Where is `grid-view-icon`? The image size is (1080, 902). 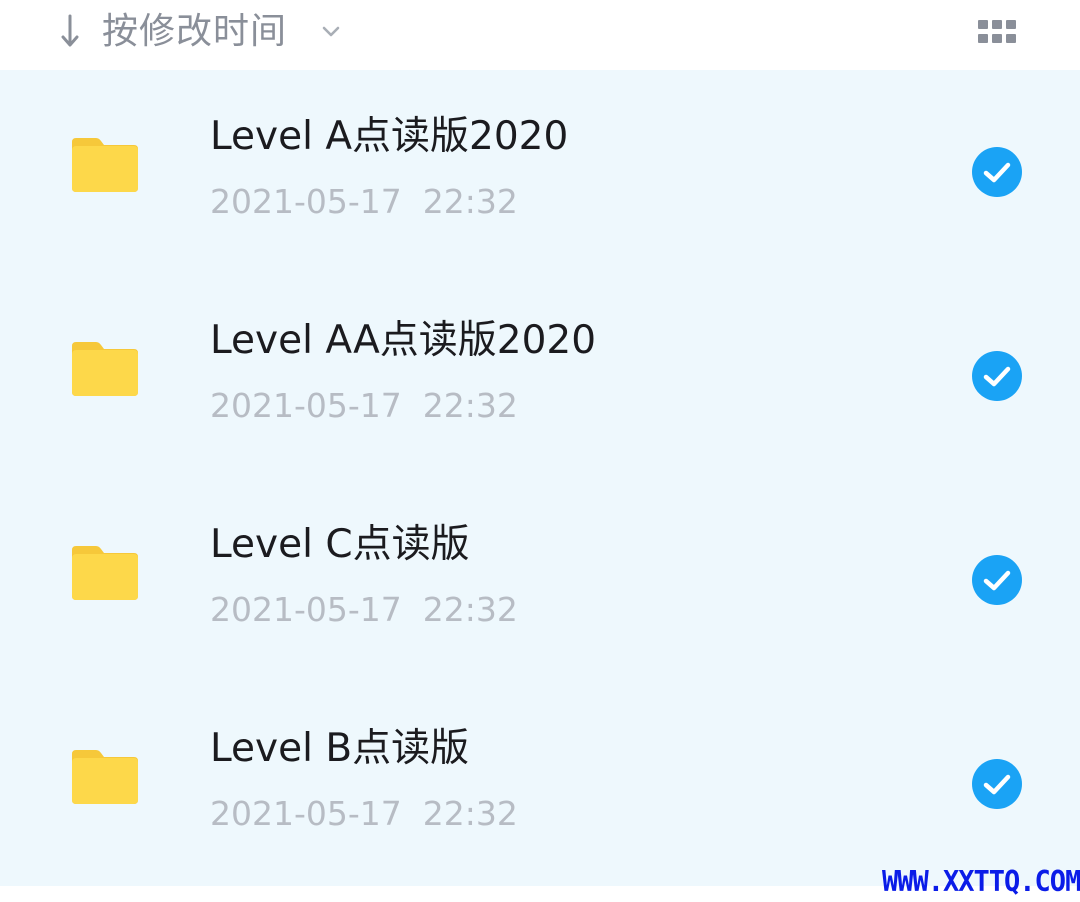 grid-view-icon is located at coordinates (997, 32).